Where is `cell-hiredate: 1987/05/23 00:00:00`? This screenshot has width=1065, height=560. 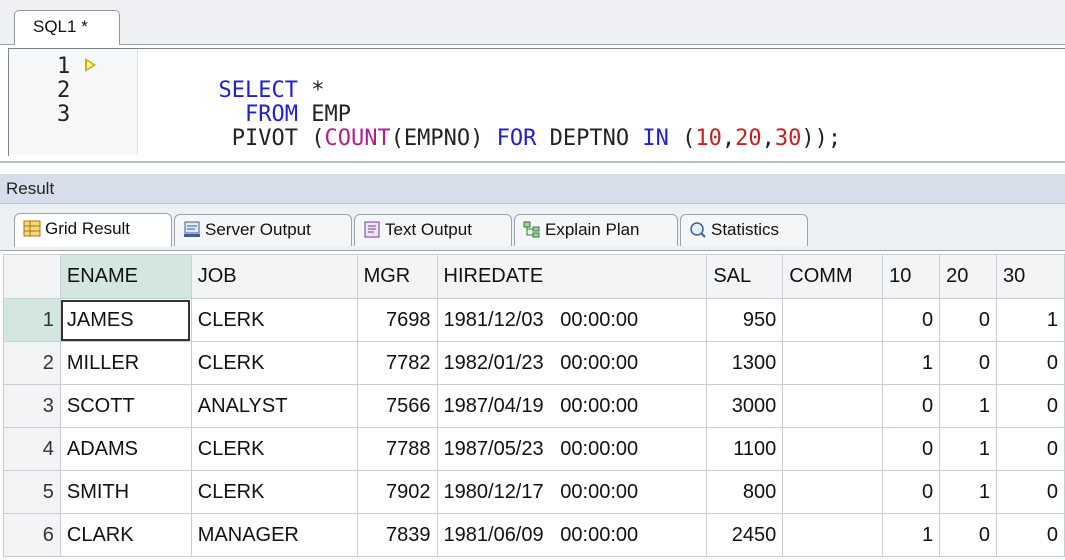
cell-hiredate: 1987/05/23 00:00:00 is located at coordinates (572, 449).